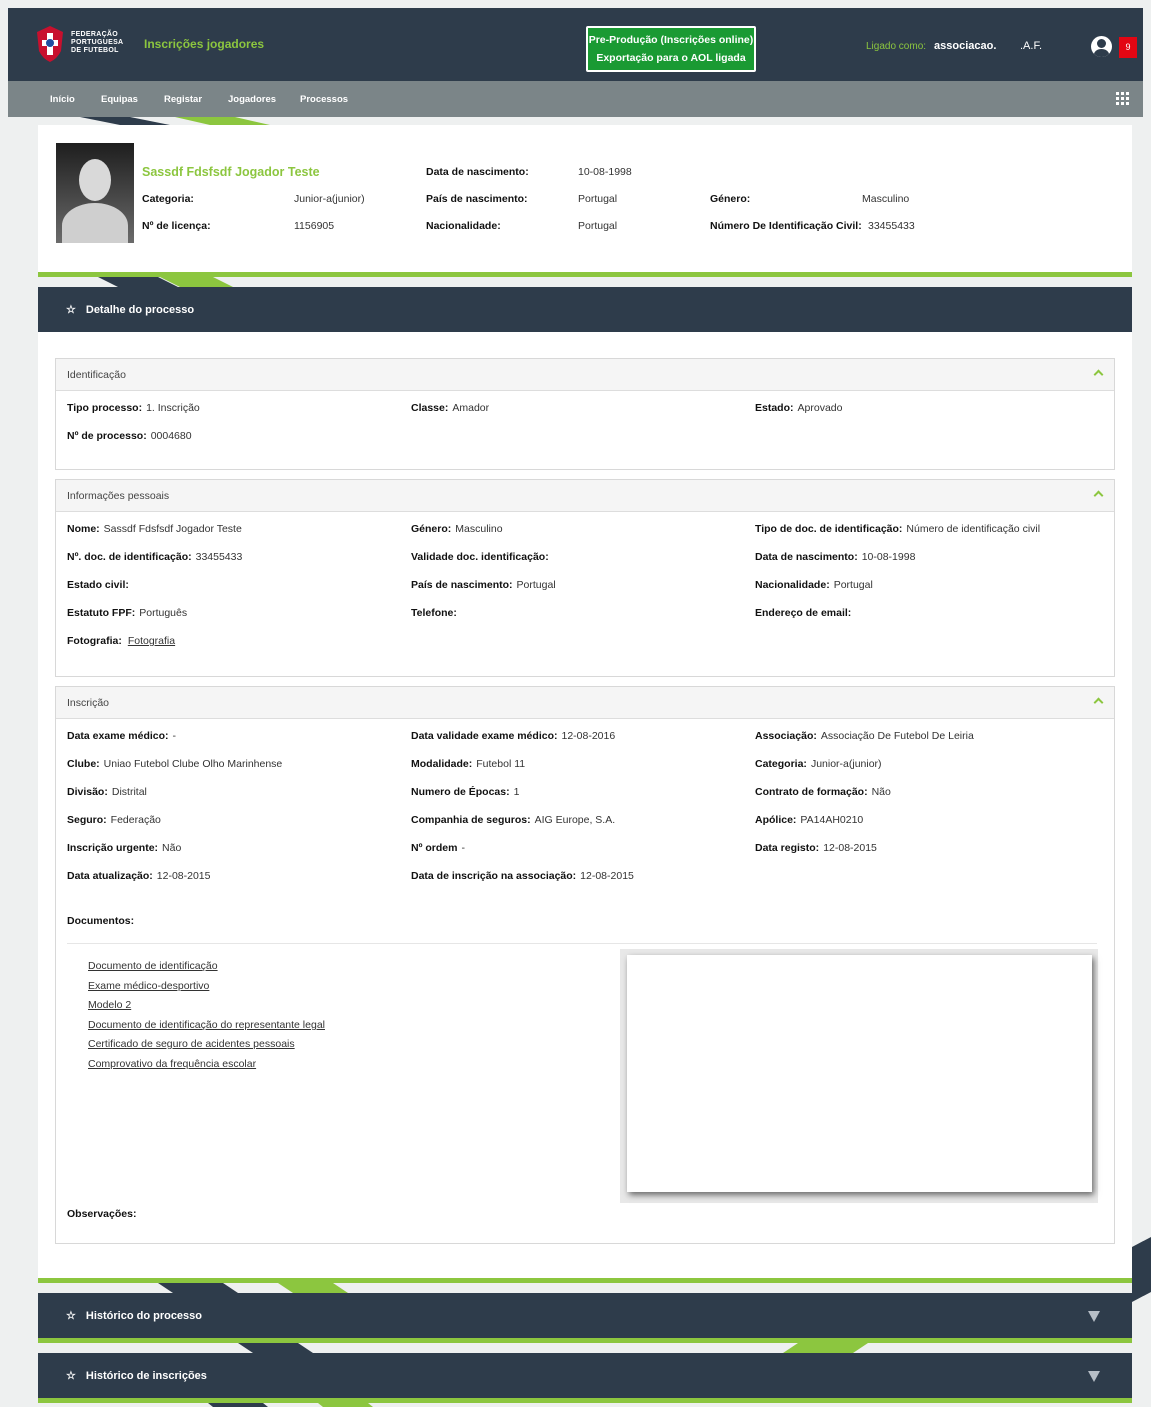  I want to click on categoria-field: Categoria: Junior-a(junior), so click(818, 764).